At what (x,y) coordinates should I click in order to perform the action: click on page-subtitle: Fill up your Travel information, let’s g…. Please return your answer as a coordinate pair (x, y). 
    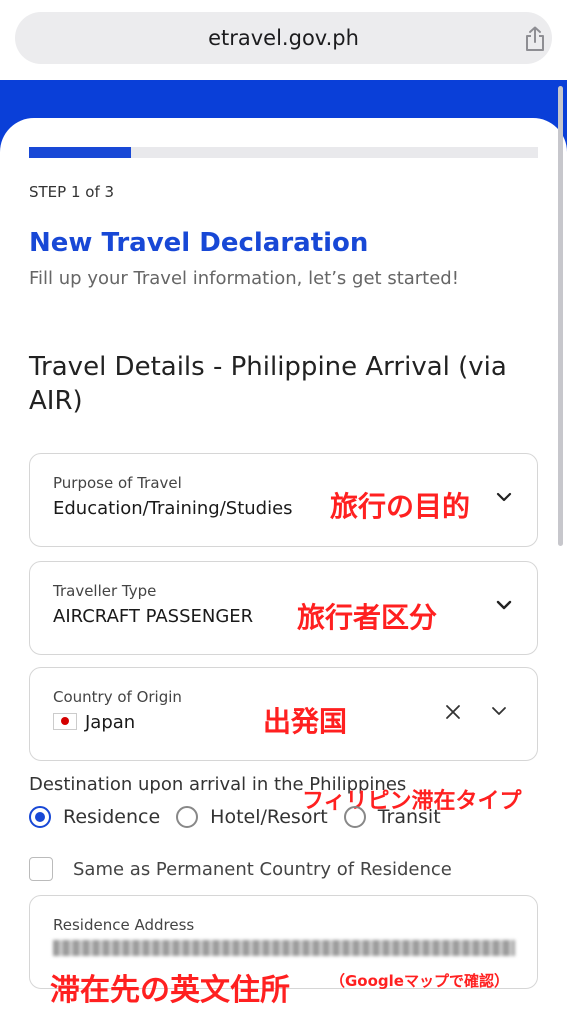
    Looking at the image, I should click on (244, 278).